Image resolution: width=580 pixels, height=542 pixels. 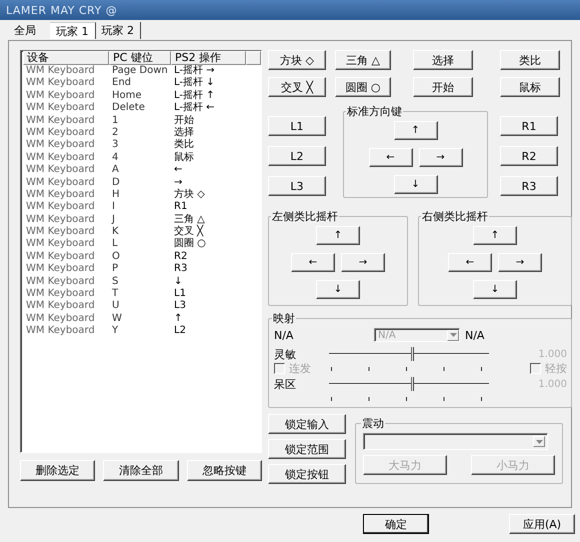 I want to click on face-button: 开始, so click(x=443, y=87).